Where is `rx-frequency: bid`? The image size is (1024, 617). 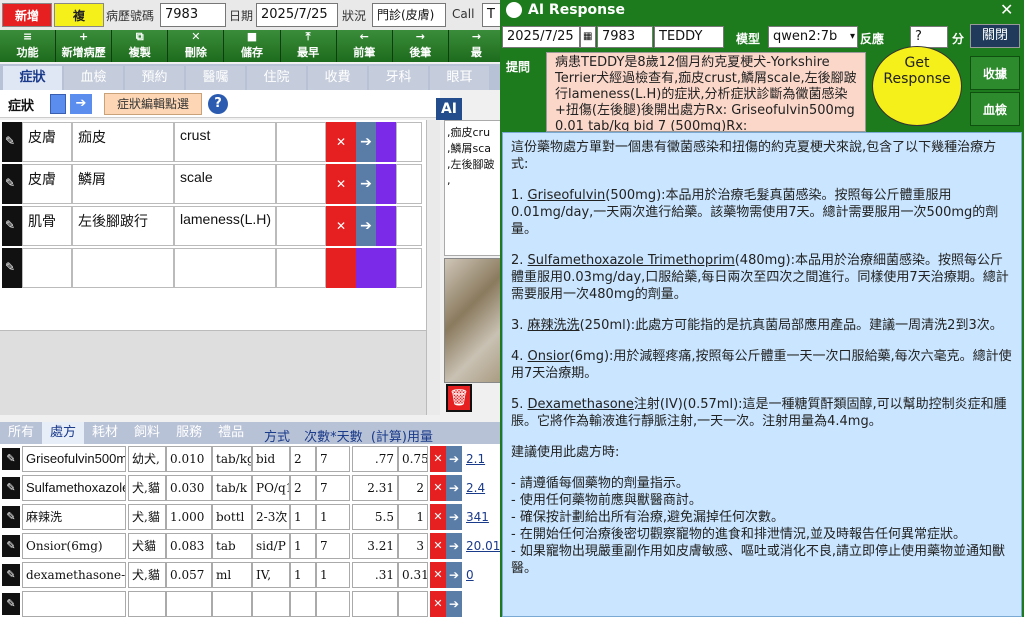 rx-frequency: bid is located at coordinates (271, 459).